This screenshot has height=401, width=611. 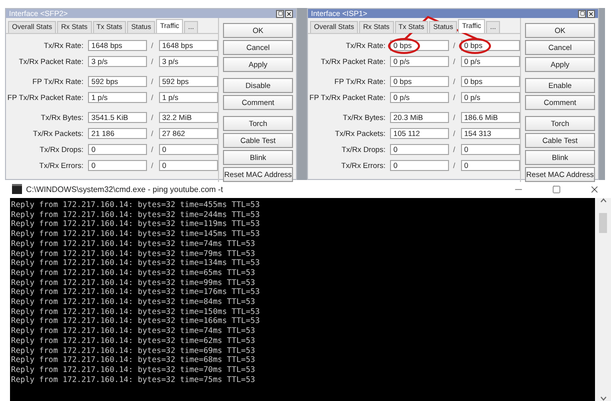 What do you see at coordinates (603, 200) in the screenshot?
I see `scroll-up-icon` at bounding box center [603, 200].